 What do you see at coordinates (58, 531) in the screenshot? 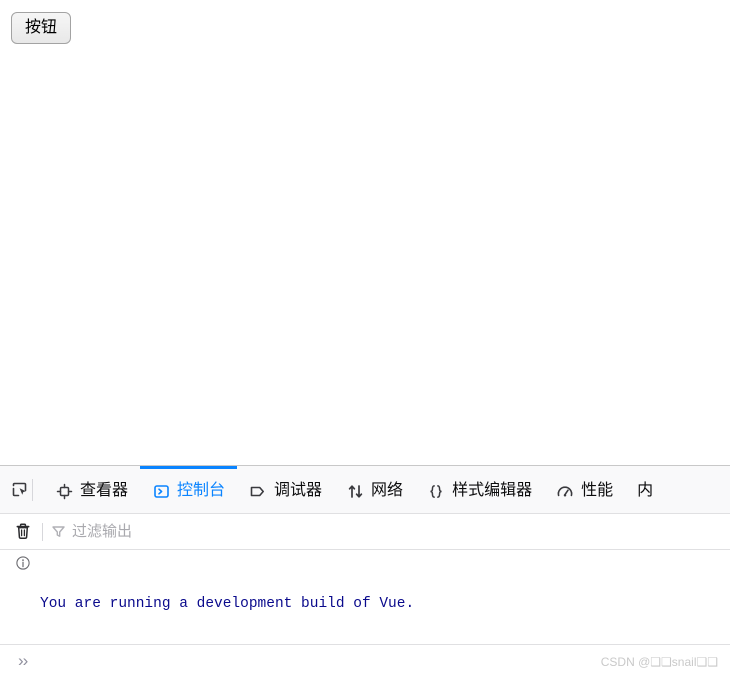
I see `funnel-icon` at bounding box center [58, 531].